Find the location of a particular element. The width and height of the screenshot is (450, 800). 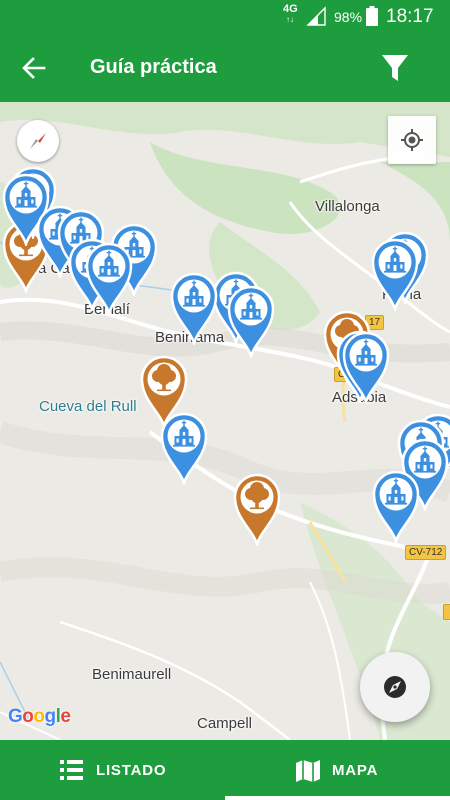

bottom-navigation: LISTADO MAPA is located at coordinates (225, 770).